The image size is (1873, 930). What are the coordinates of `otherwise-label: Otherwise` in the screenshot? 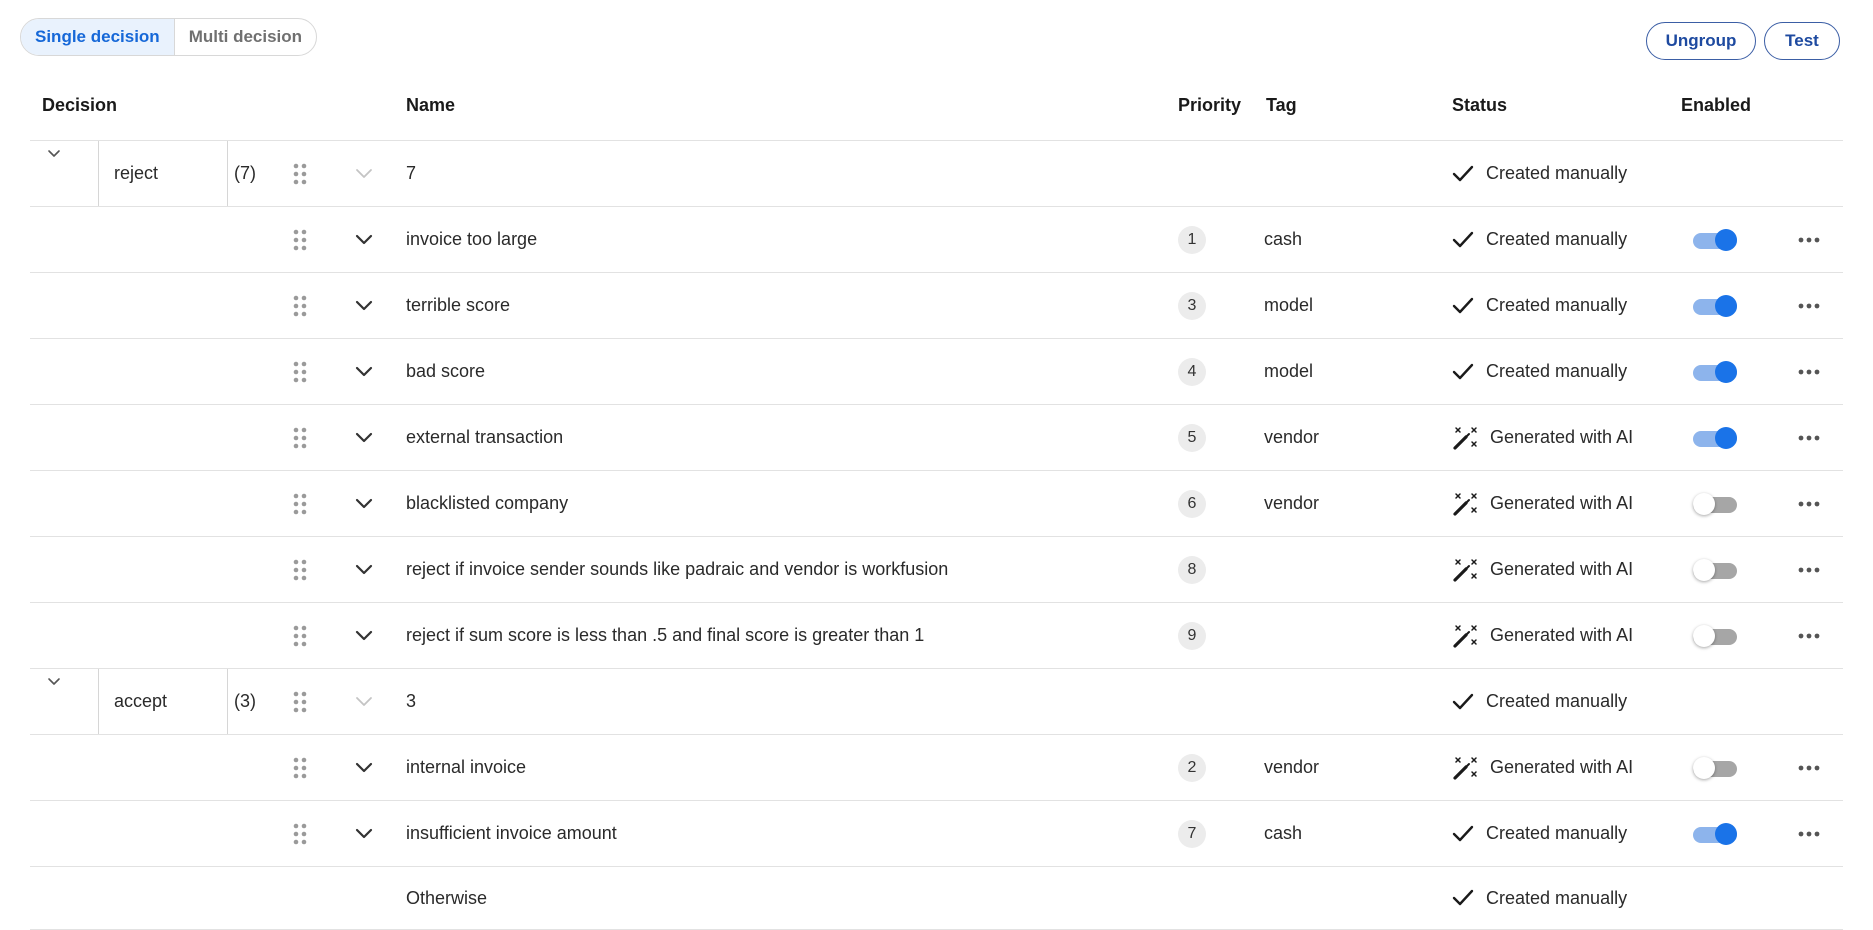 It's located at (447, 897).